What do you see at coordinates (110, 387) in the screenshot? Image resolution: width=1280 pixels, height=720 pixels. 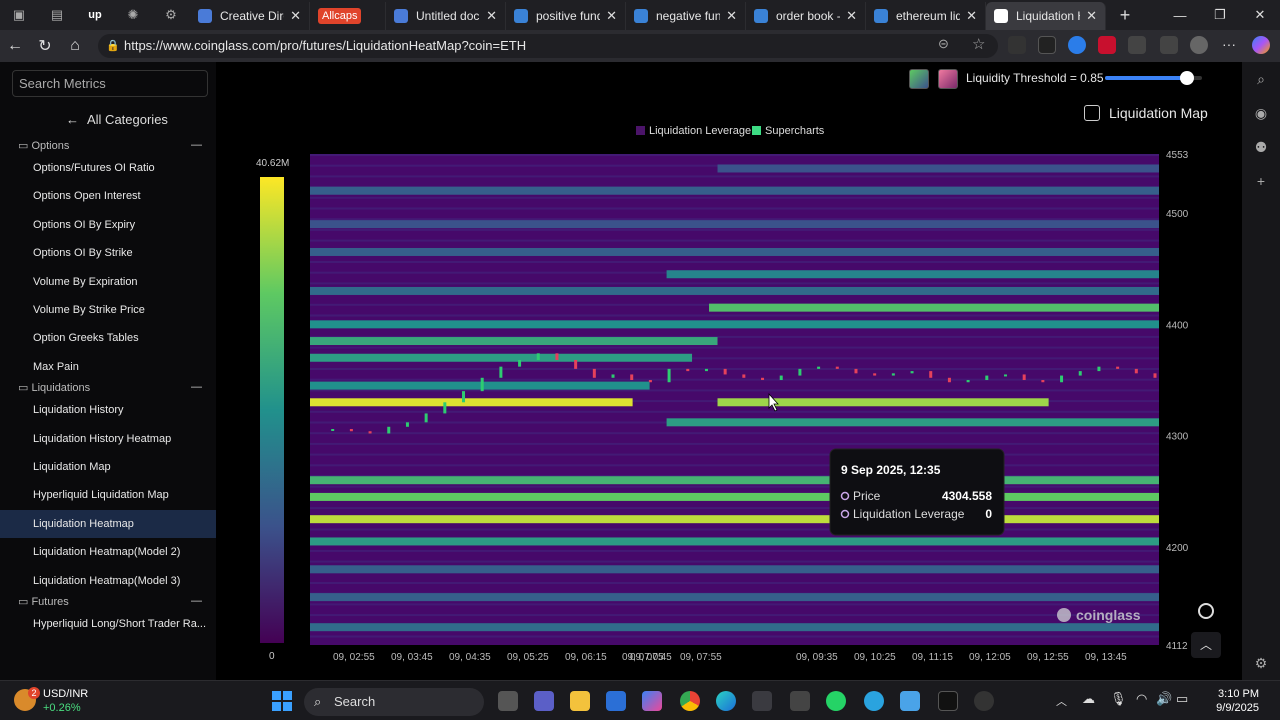 I see `sidebar-section: ▭ Liquidations —` at bounding box center [110, 387].